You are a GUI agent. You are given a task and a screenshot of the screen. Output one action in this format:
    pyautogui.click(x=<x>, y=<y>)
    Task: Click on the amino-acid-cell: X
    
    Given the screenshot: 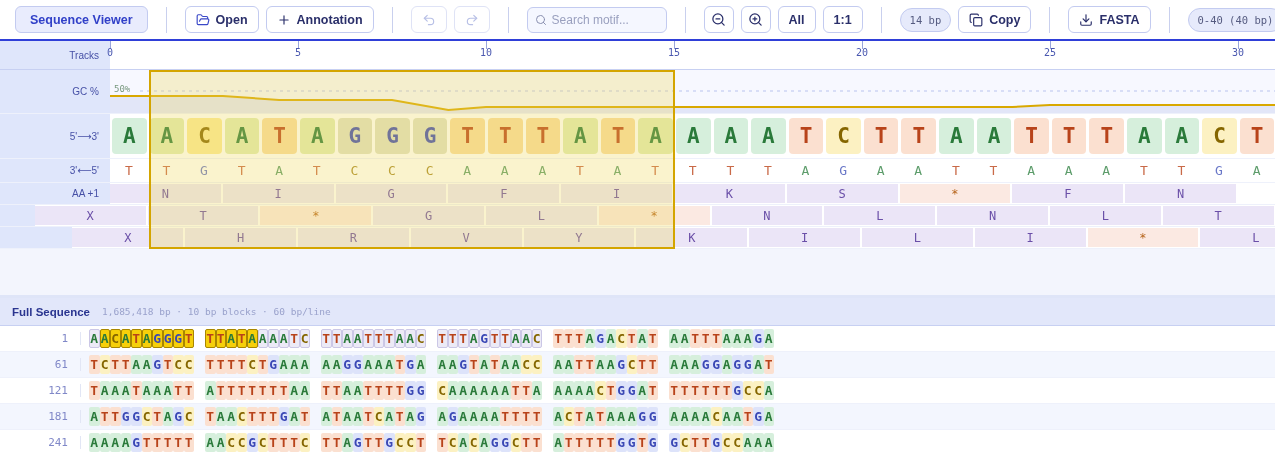 What is the action you would take?
    pyautogui.click(x=128, y=237)
    